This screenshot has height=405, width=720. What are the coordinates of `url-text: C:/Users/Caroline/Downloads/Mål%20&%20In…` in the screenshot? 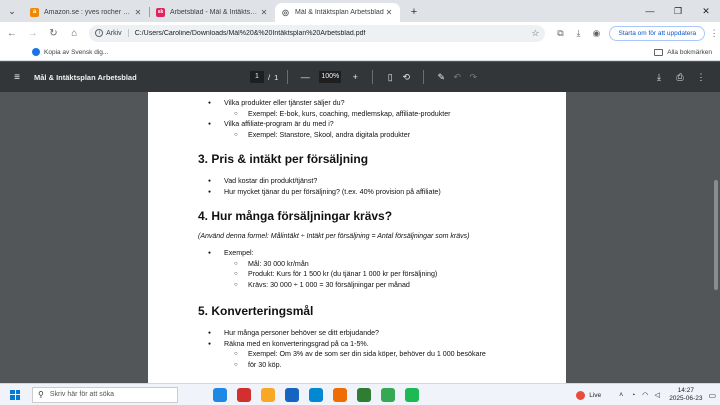 It's located at (333, 33).